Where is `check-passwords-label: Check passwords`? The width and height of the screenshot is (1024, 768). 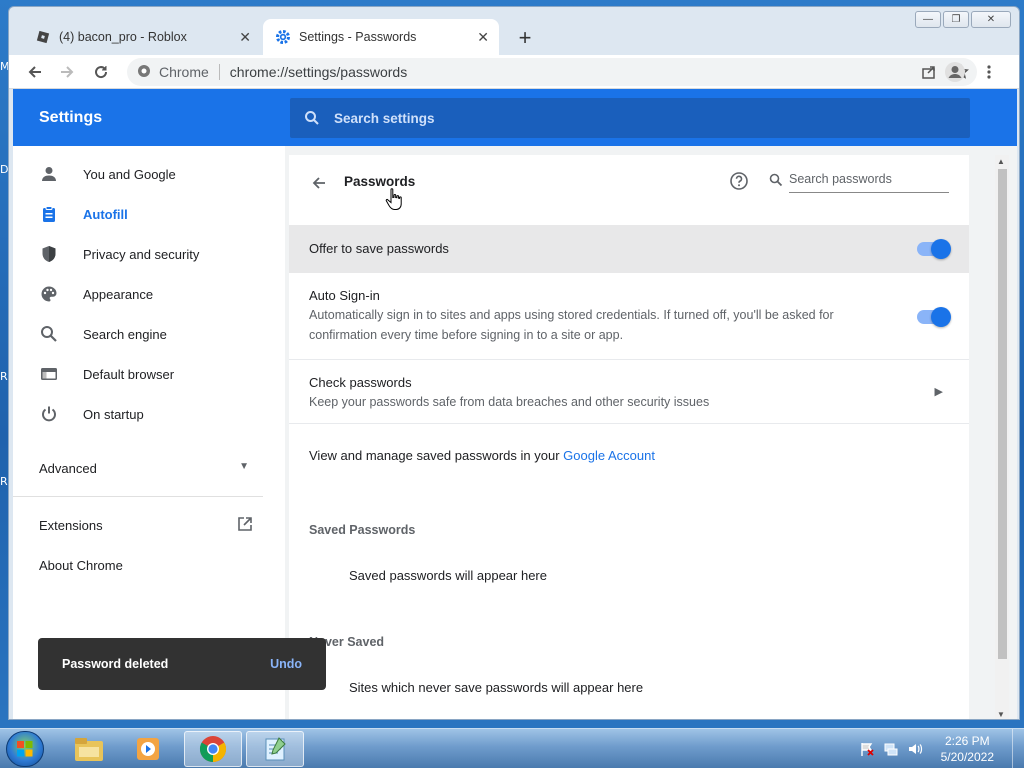
check-passwords-label: Check passwords is located at coordinates (360, 382).